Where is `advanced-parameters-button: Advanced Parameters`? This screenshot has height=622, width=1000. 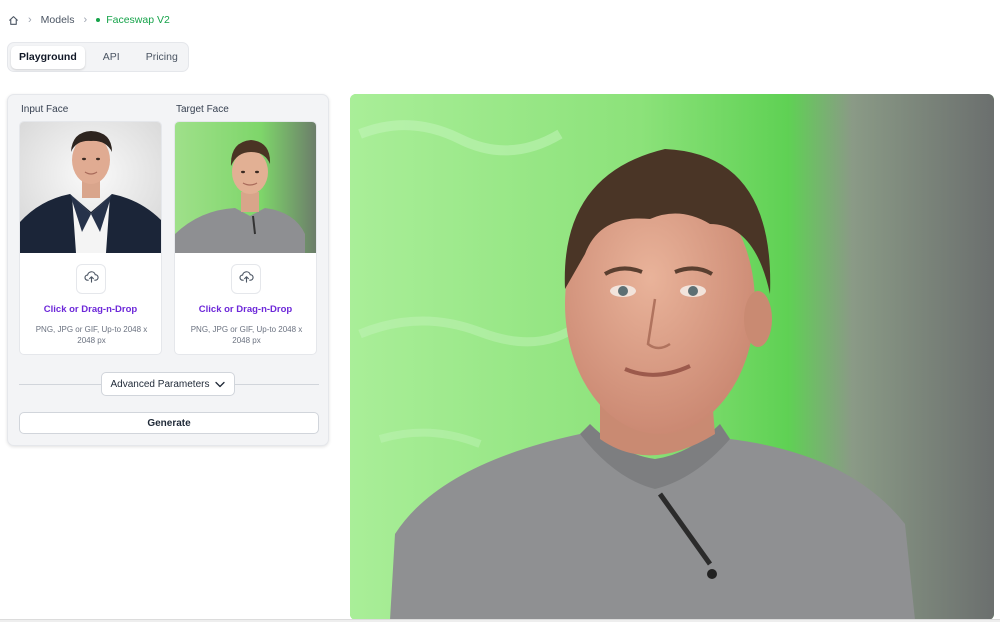 advanced-parameters-button: Advanced Parameters is located at coordinates (168, 384).